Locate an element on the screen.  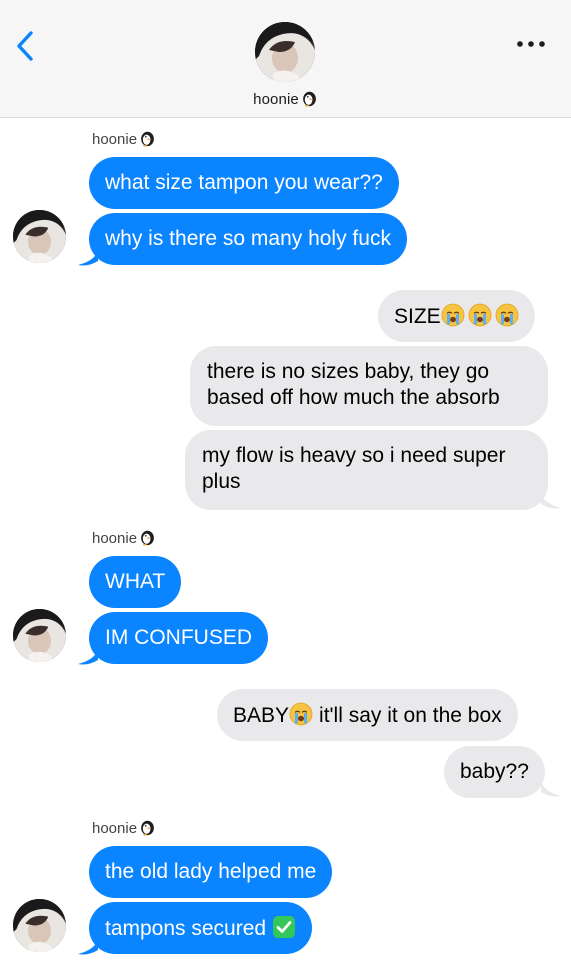
back-button is located at coordinates (25, 46).